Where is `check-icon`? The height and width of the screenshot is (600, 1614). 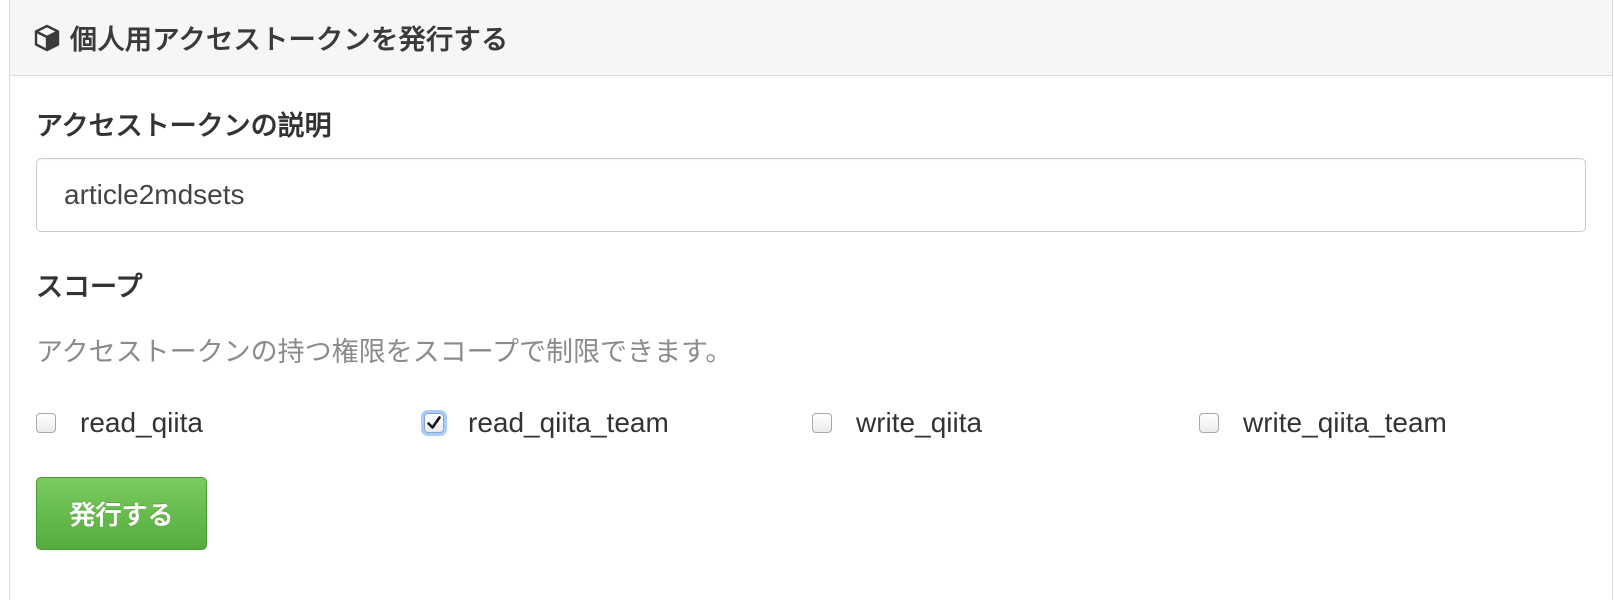
check-icon is located at coordinates (434, 422).